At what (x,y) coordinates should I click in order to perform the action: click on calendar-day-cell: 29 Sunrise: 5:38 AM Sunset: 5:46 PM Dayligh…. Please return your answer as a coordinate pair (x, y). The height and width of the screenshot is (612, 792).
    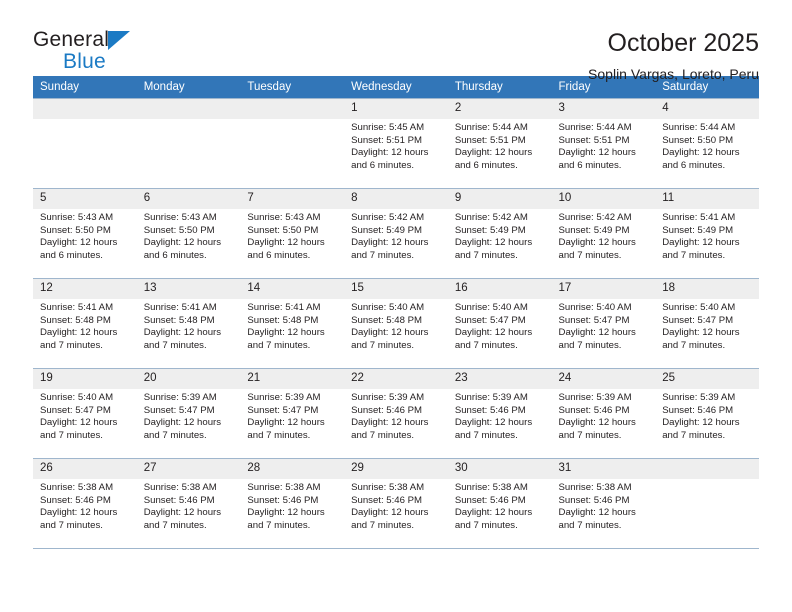
    Looking at the image, I should click on (396, 503).